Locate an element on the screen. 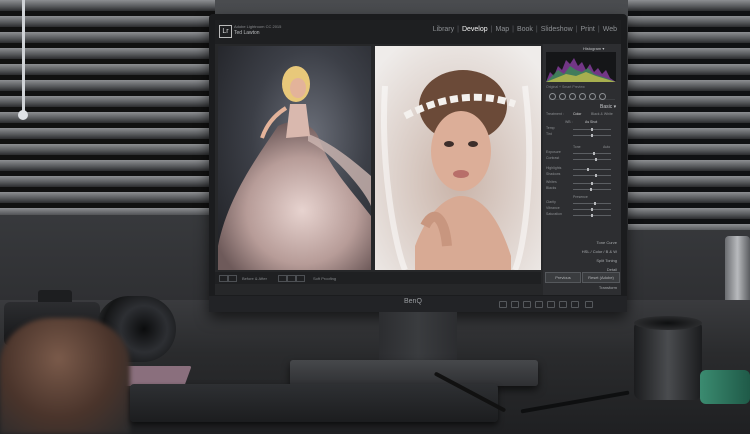  lens-background is located at coordinates (737, 271).